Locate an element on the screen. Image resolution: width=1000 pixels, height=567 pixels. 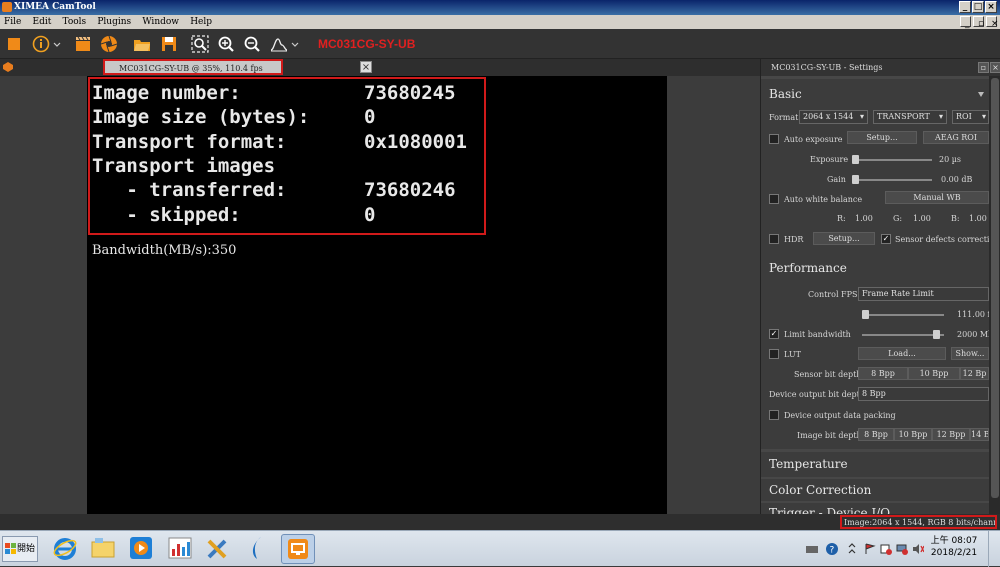
save-icon is located at coordinates (169, 44).